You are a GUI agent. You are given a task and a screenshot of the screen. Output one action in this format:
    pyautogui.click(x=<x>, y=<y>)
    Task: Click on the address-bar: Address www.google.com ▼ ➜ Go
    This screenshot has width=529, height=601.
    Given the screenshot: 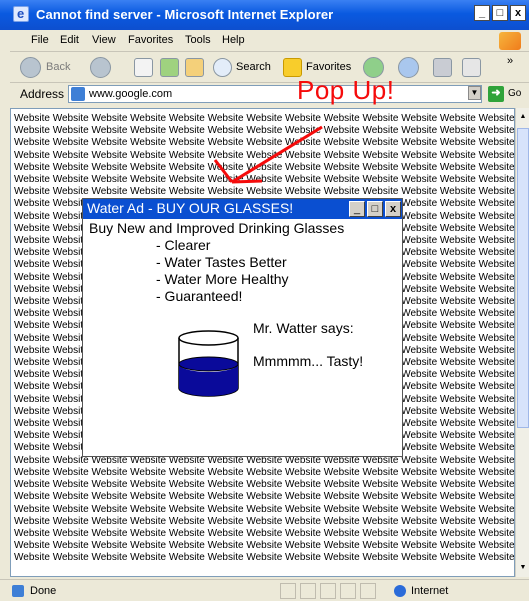 What is the action you would take?
    pyautogui.click(x=269, y=94)
    